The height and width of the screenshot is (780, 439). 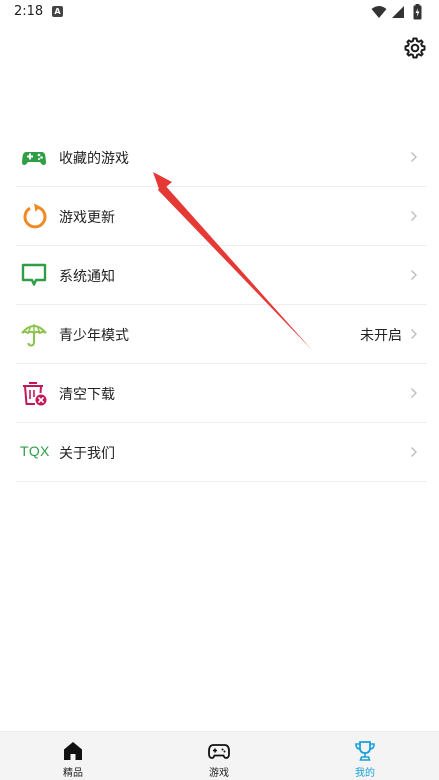 I want to click on menu-item-label: 收藏的游戏, so click(x=94, y=159).